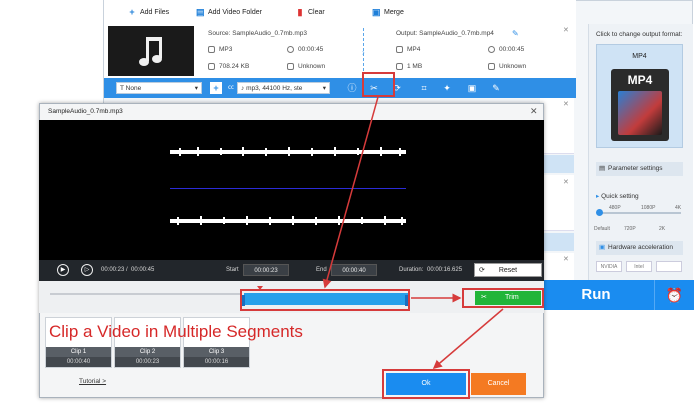 Image resolution: width=700 pixels, height=407 pixels. I want to click on source-filename: Source: SampleAudio_0.7mb.mp3, so click(258, 33).